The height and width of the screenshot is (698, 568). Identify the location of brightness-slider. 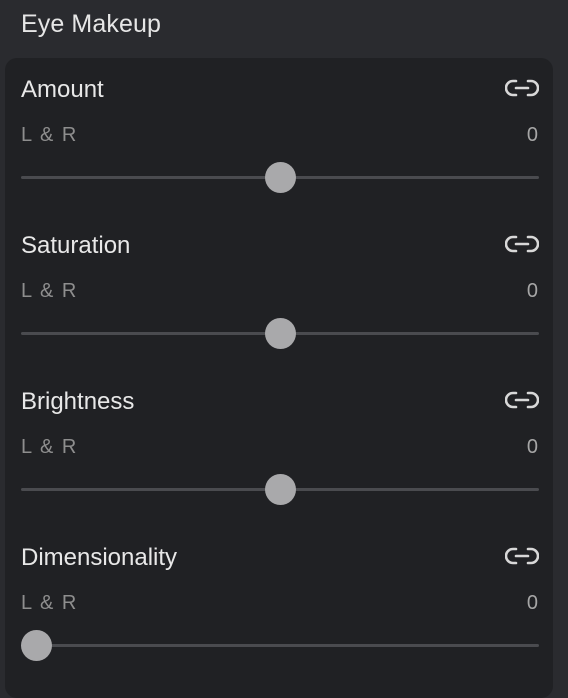
(280, 489).